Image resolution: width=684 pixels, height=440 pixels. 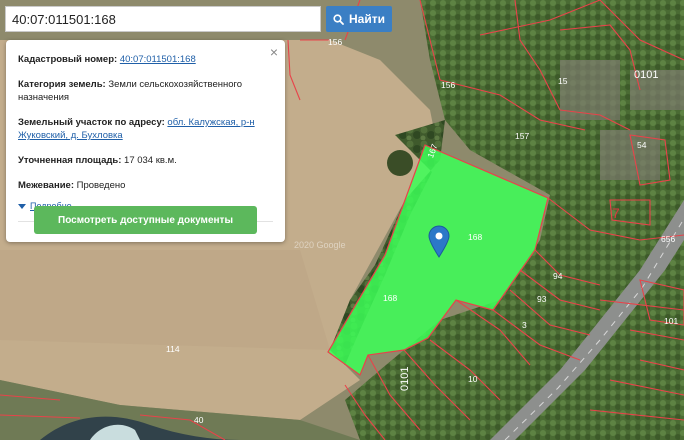 I want to click on cadastral-label: Кадастровый номер:, so click(x=68, y=59).